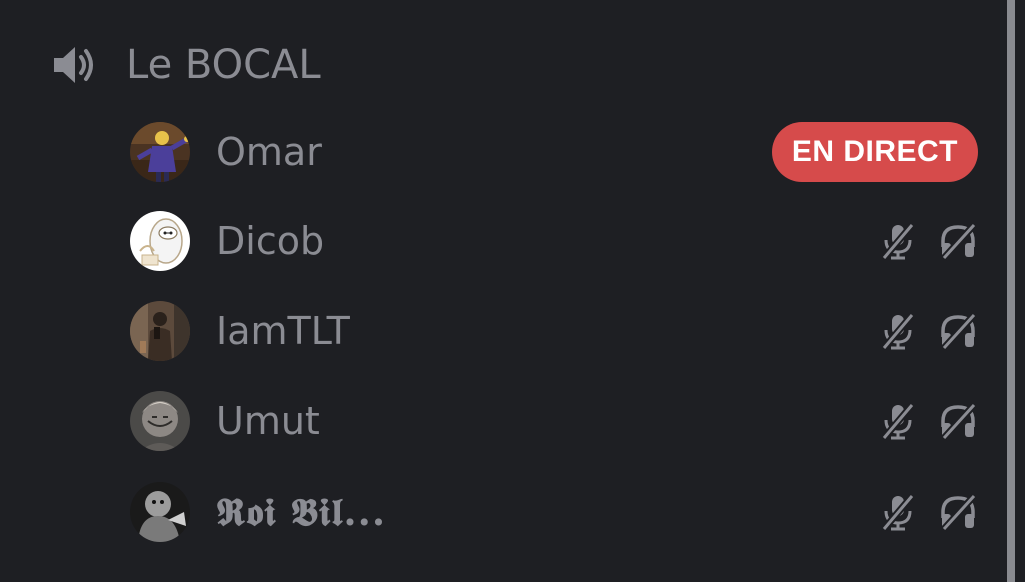 The height and width of the screenshot is (582, 1025). Describe the element at coordinates (1011, 291) in the screenshot. I see `scrollbar` at that location.